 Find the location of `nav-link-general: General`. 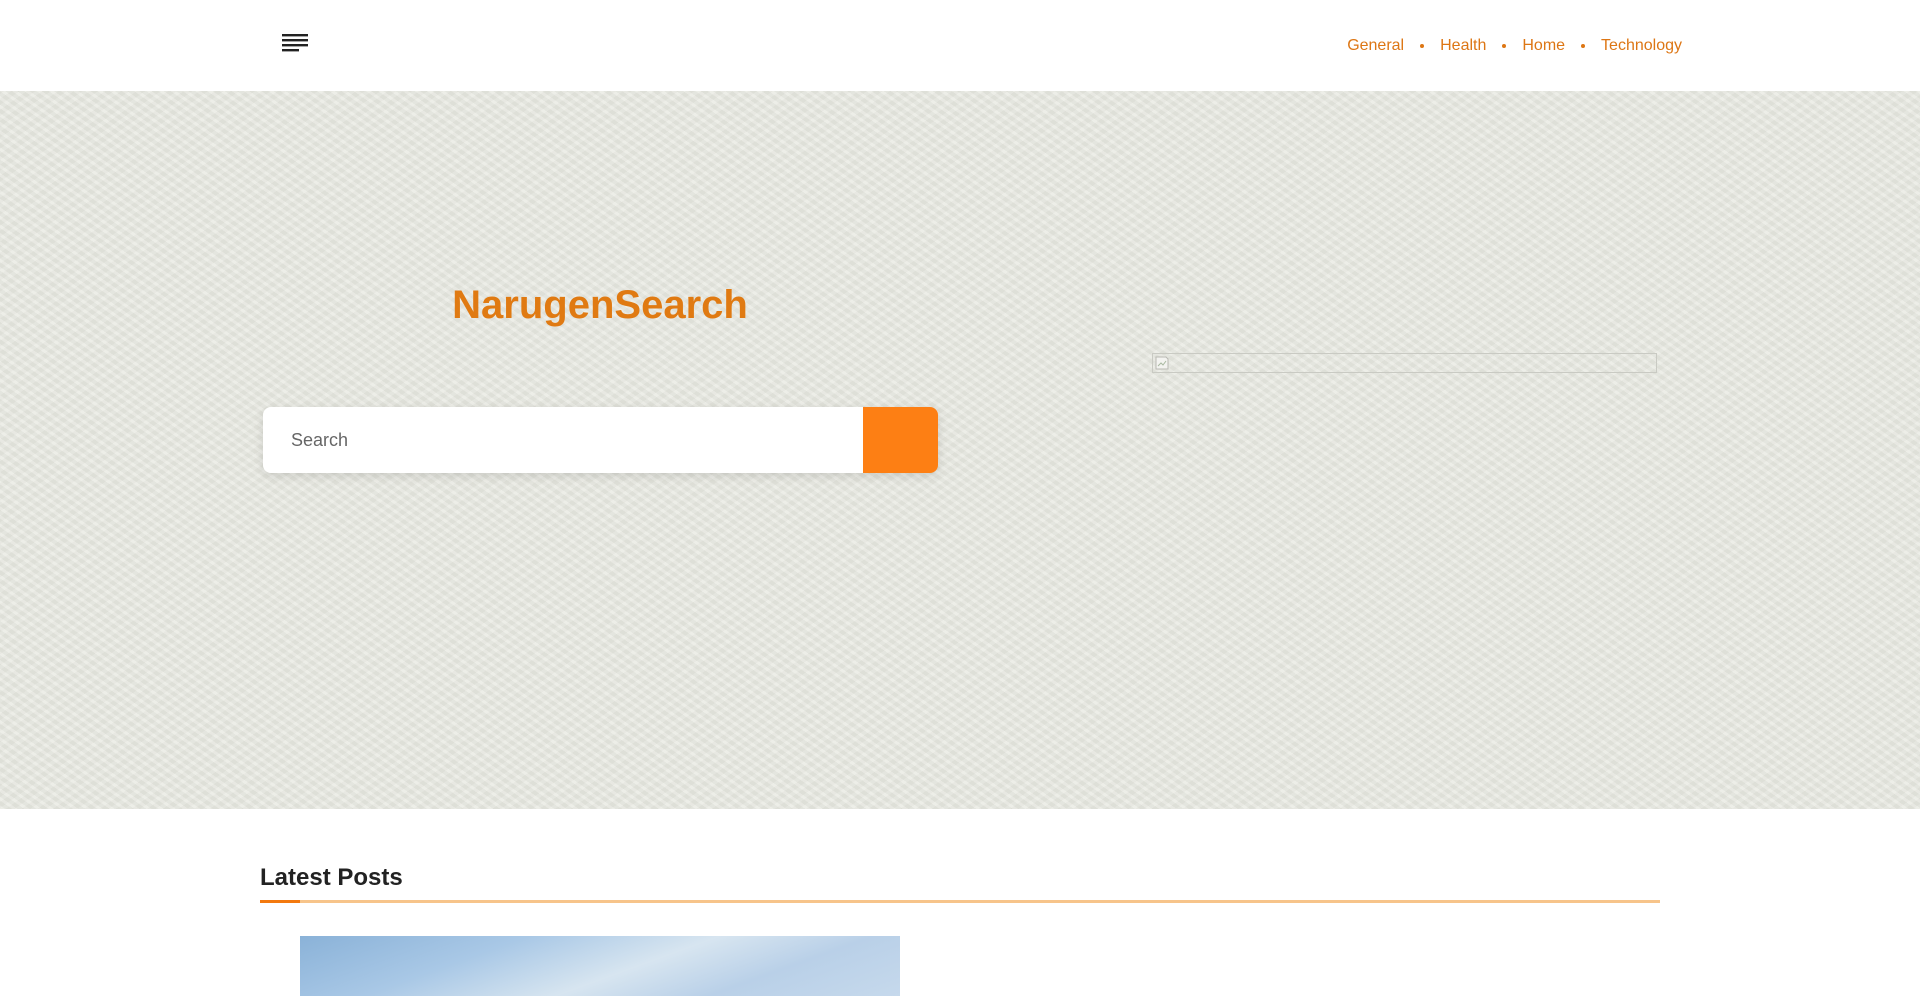

nav-link-general: General is located at coordinates (1375, 46).